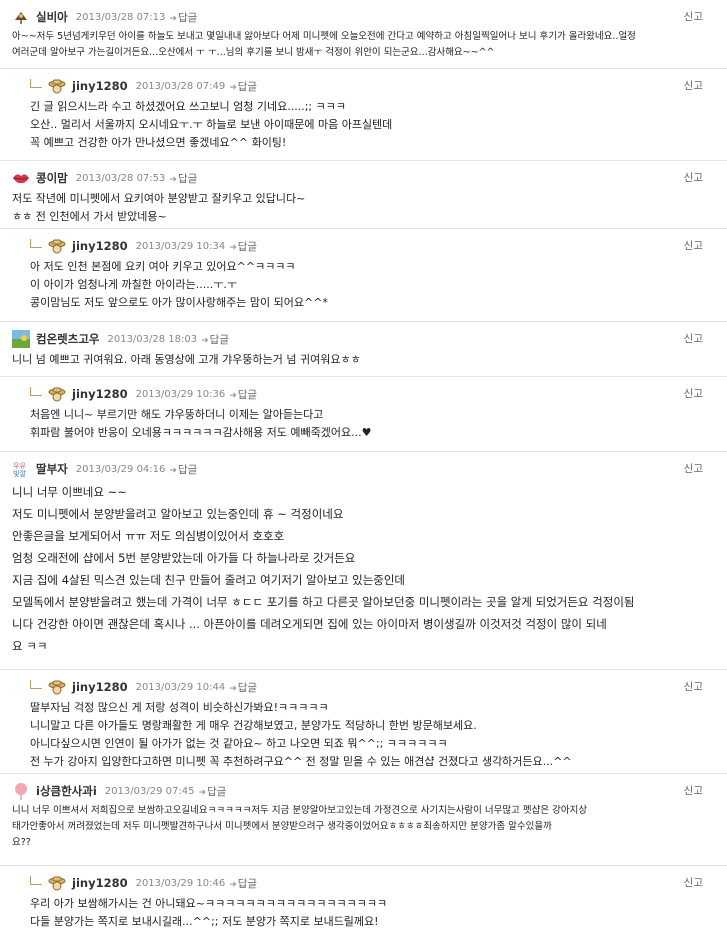 The width and height of the screenshot is (727, 948). Describe the element at coordinates (180, 883) in the screenshot. I see `comment-date: 2013/03/29 10:46` at that location.